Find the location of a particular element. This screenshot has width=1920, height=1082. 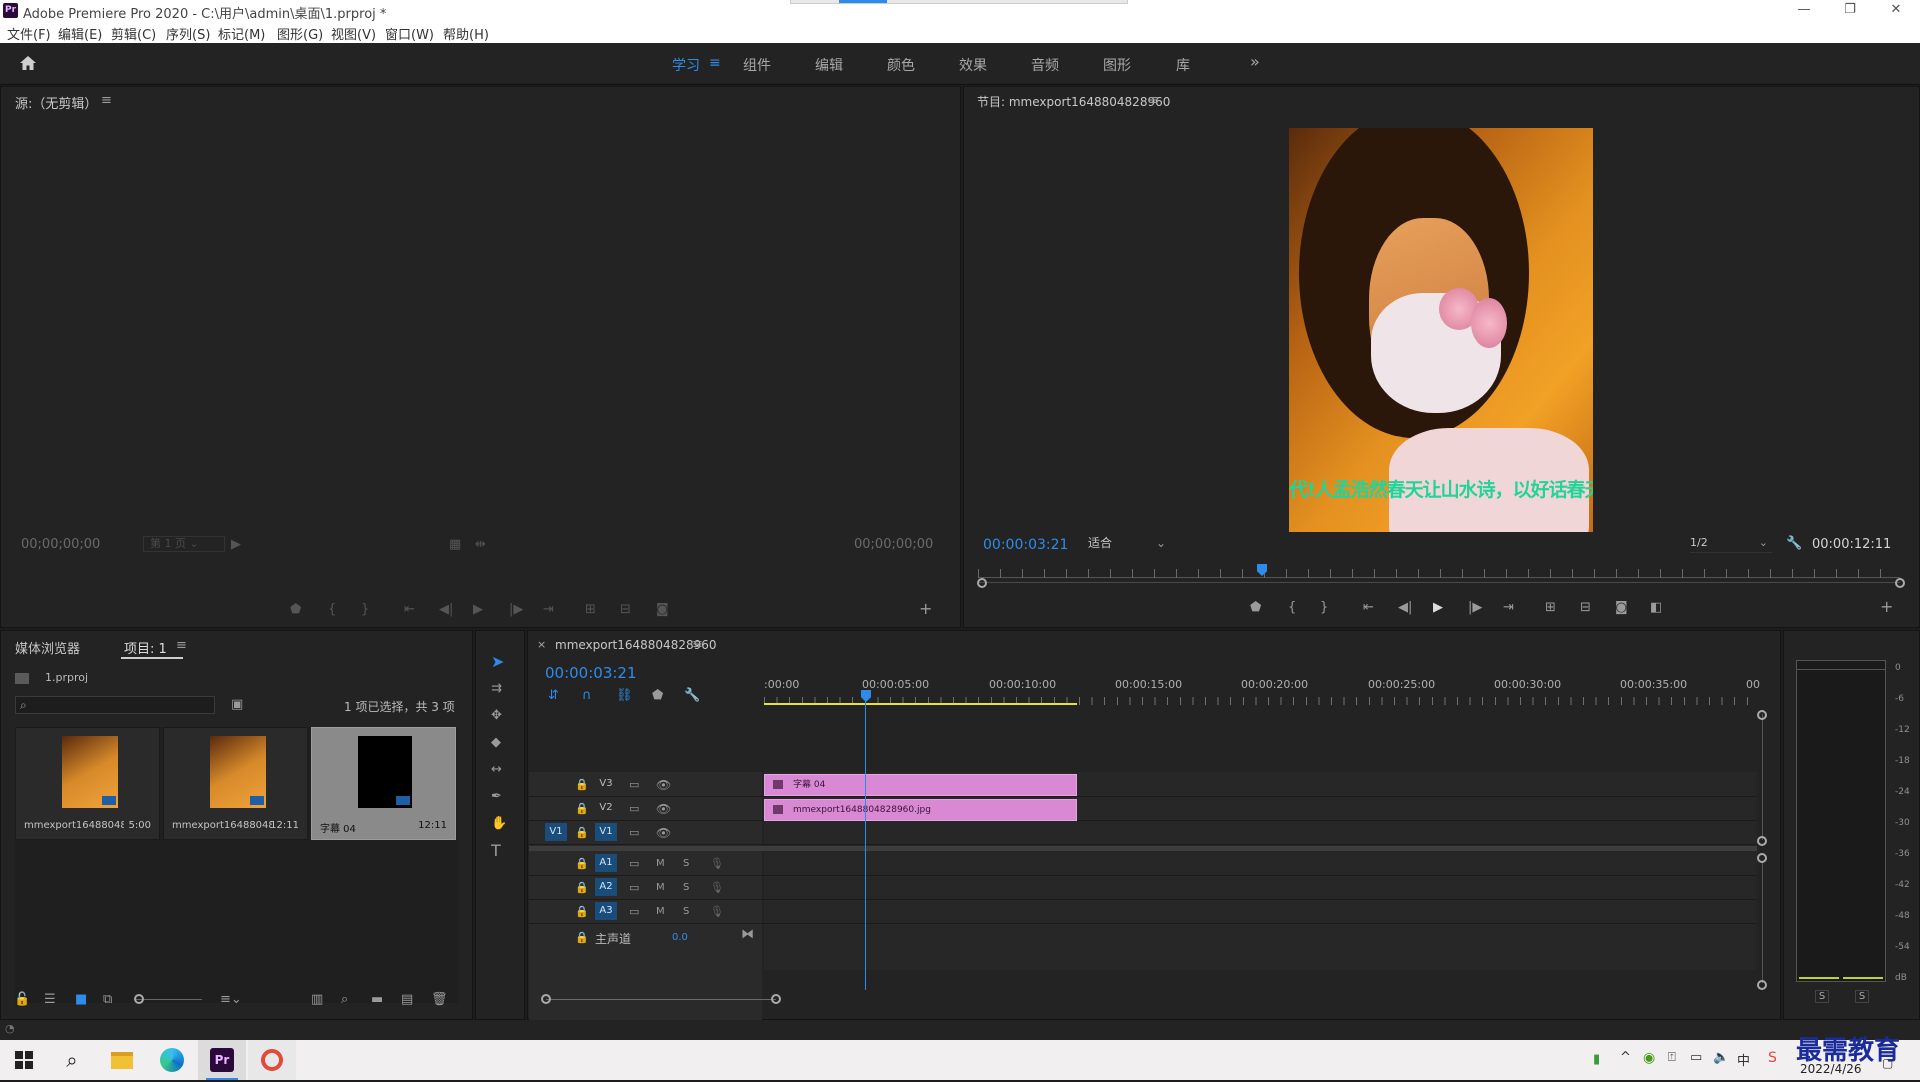

workspace-color: 颜色 is located at coordinates (901, 65).